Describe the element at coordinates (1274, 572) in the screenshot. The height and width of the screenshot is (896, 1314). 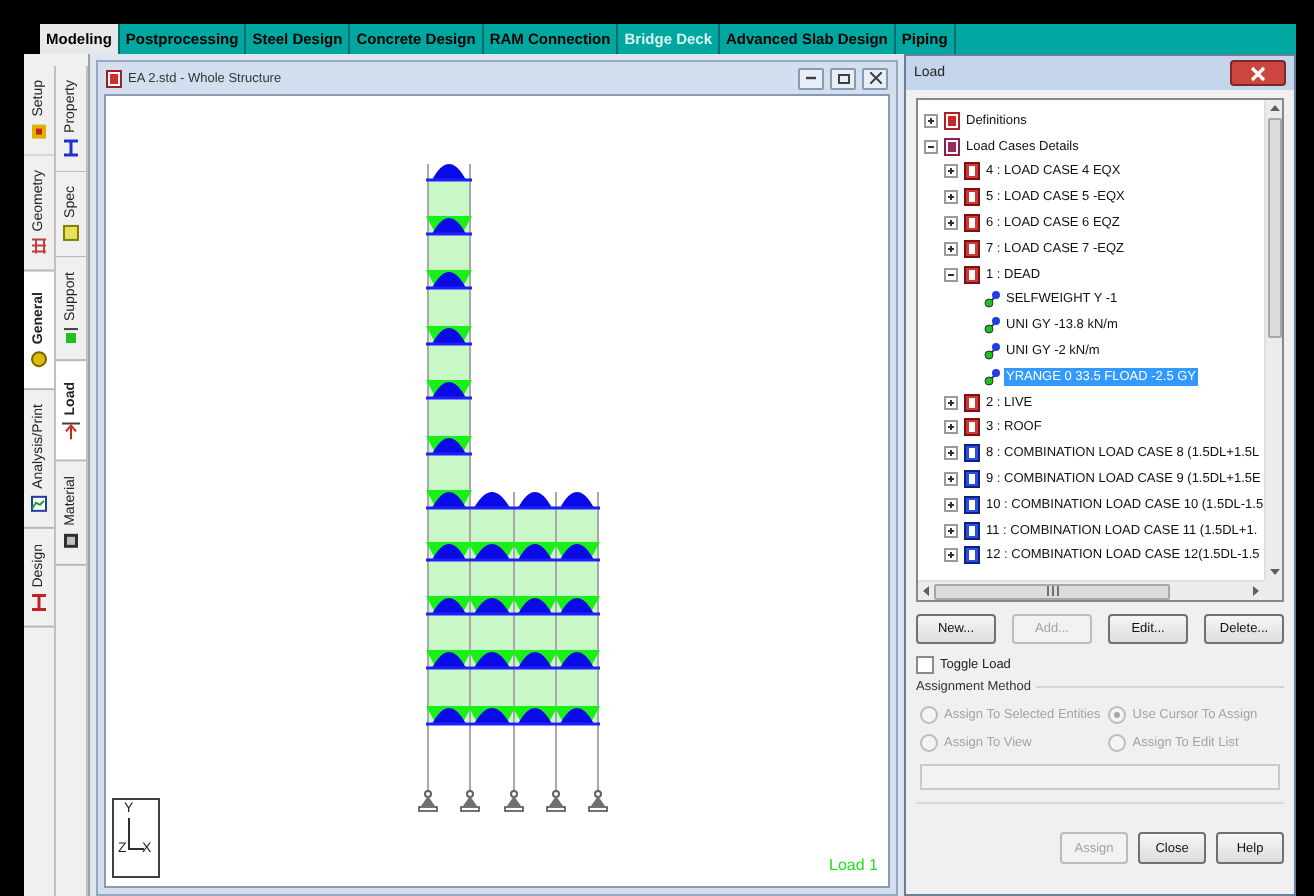
I see `down-arrow-icon` at that location.